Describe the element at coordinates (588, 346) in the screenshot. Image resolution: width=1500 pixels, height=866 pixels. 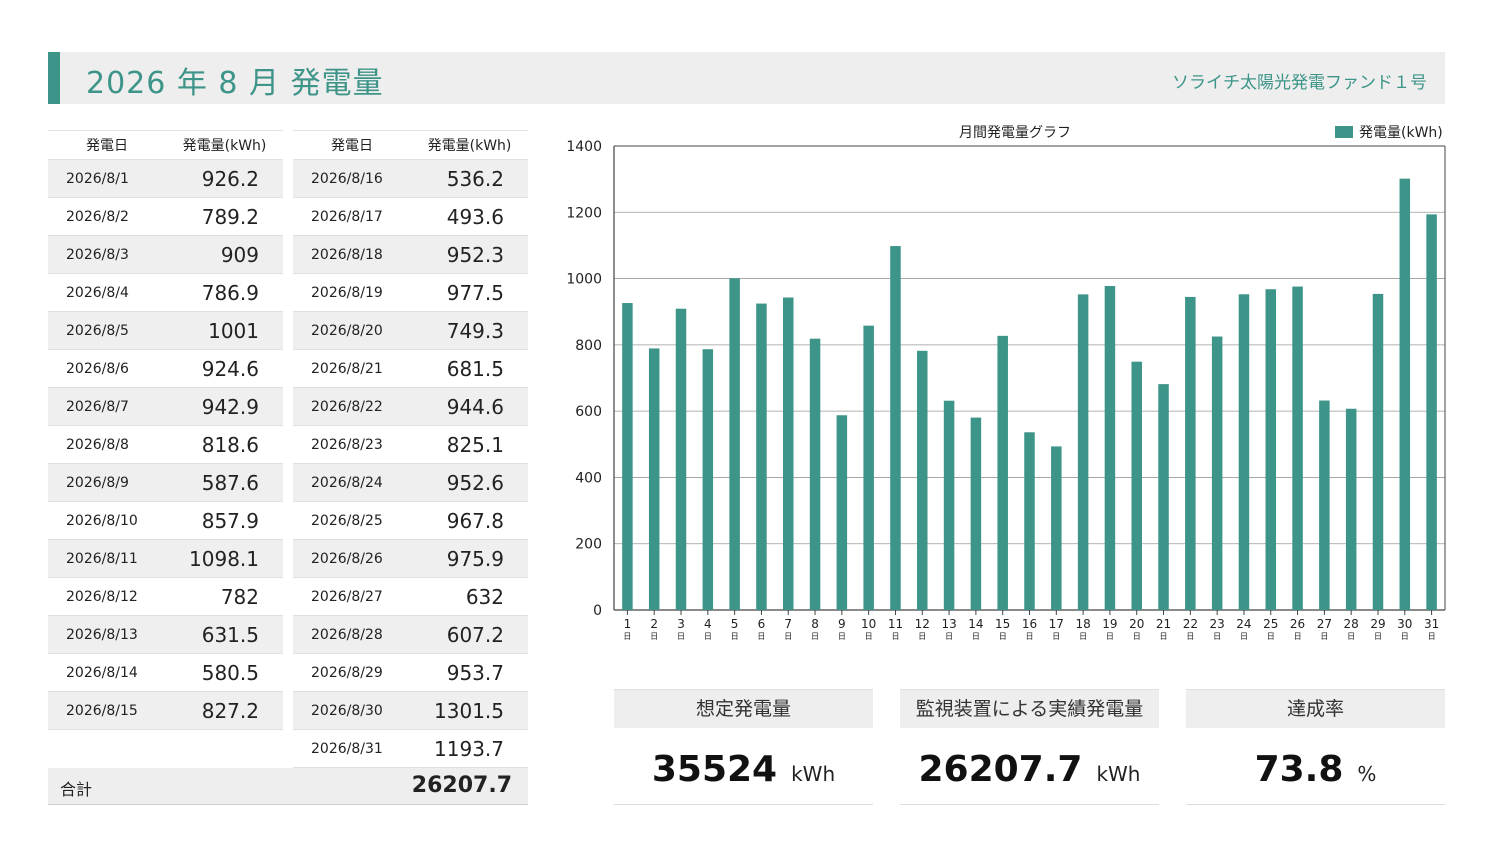
I see `y-tick-label: 800` at that location.